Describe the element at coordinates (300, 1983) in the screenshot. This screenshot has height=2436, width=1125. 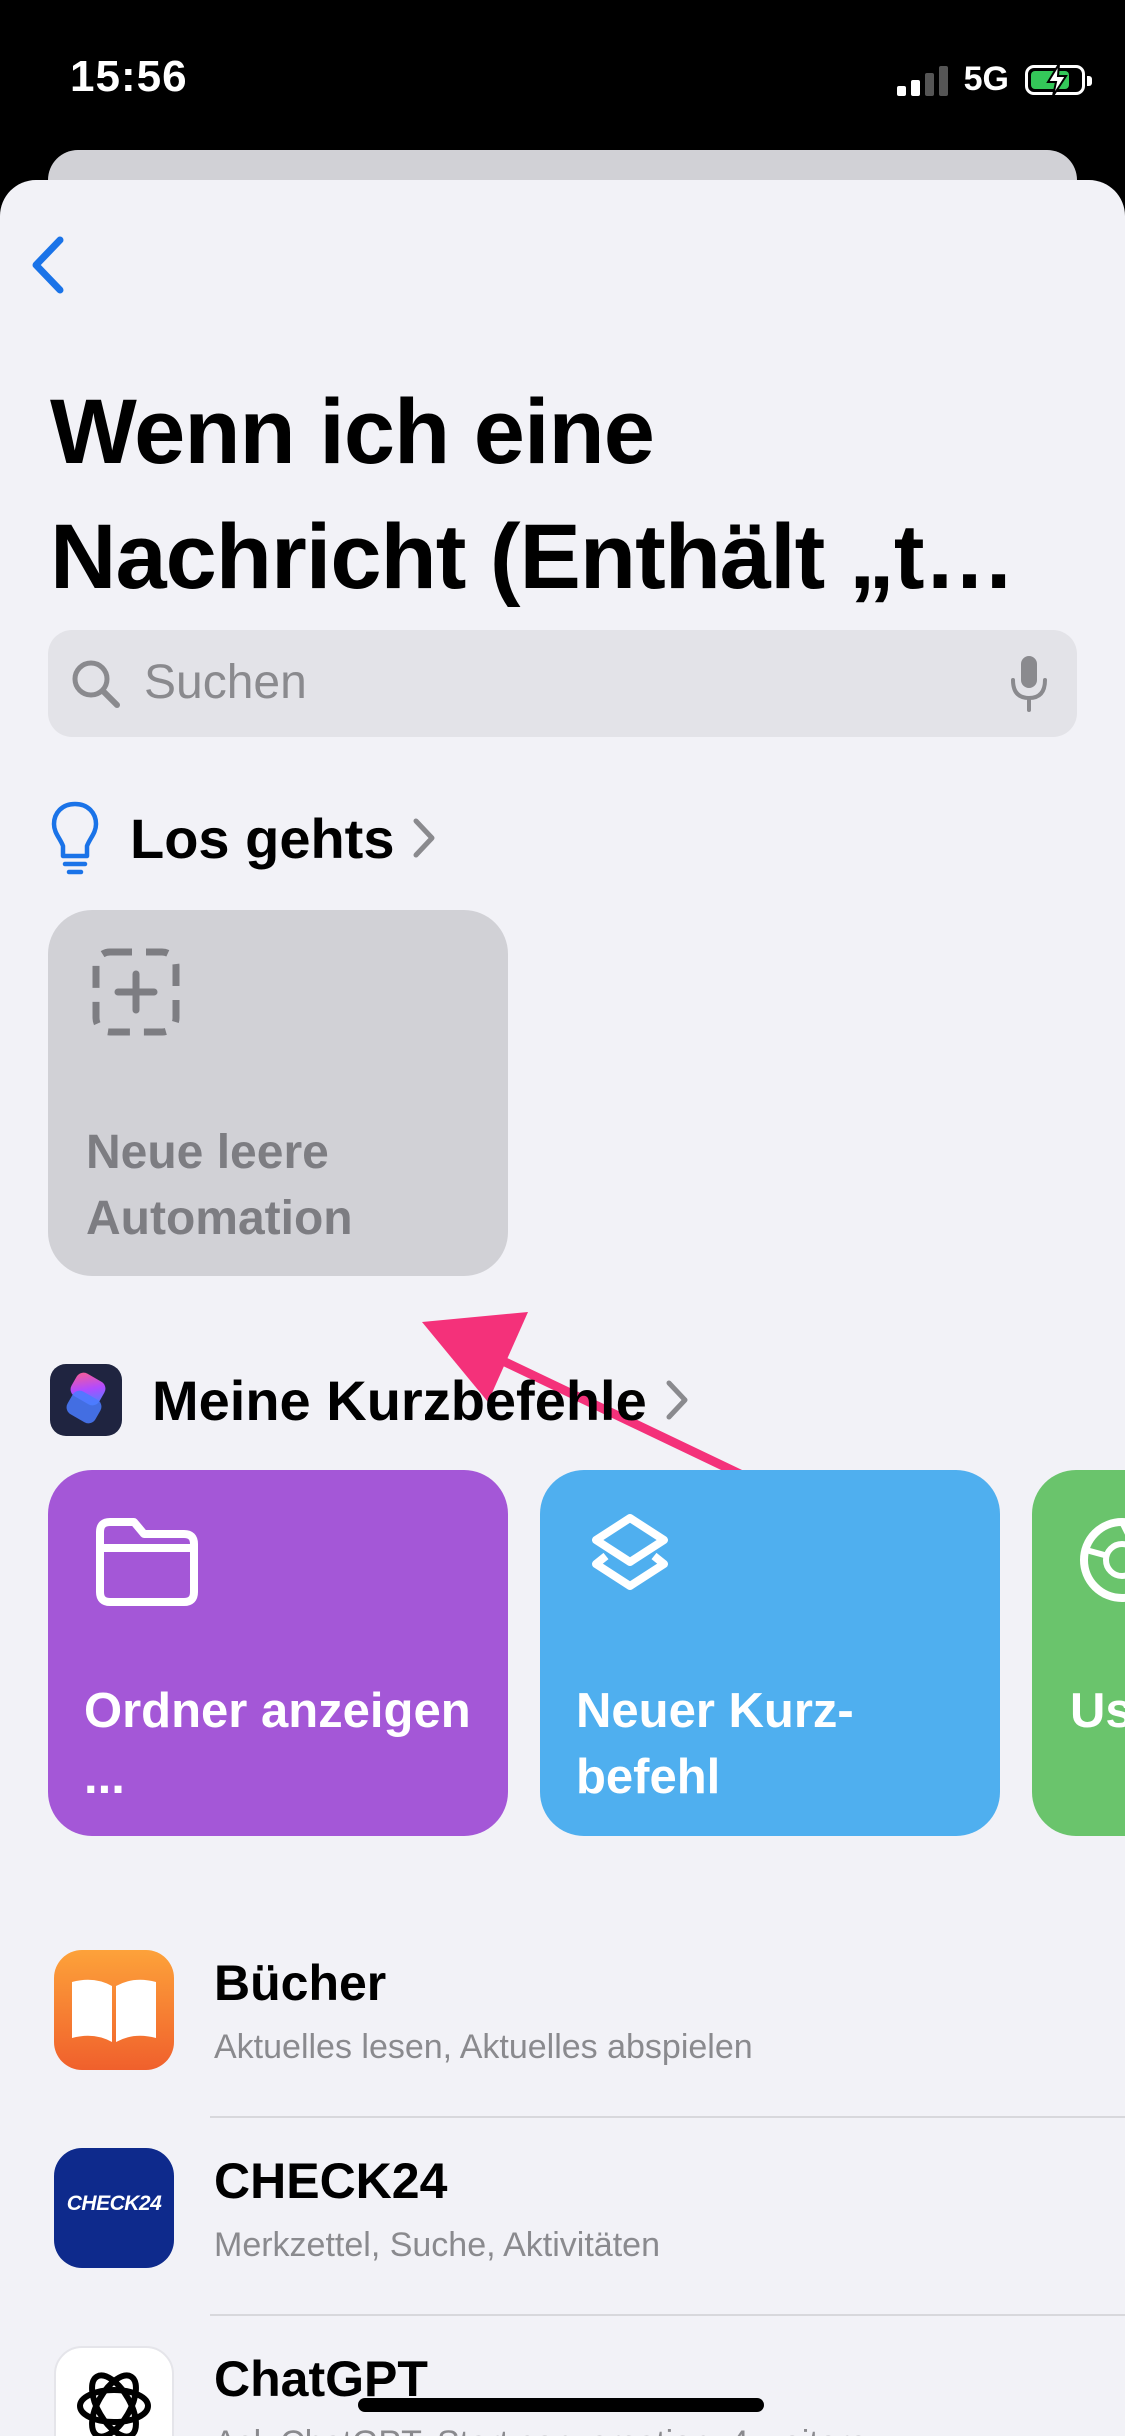
I see `app-name: Bücher` at that location.